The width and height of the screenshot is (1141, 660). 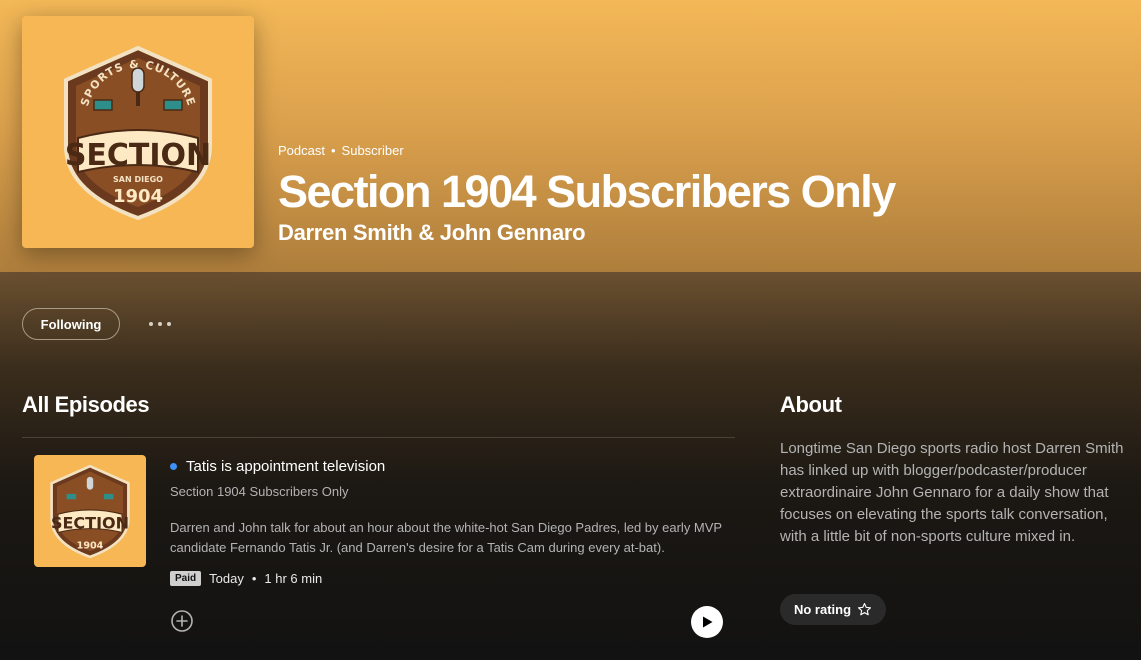 I want to click on following-button: Following, so click(x=71, y=324).